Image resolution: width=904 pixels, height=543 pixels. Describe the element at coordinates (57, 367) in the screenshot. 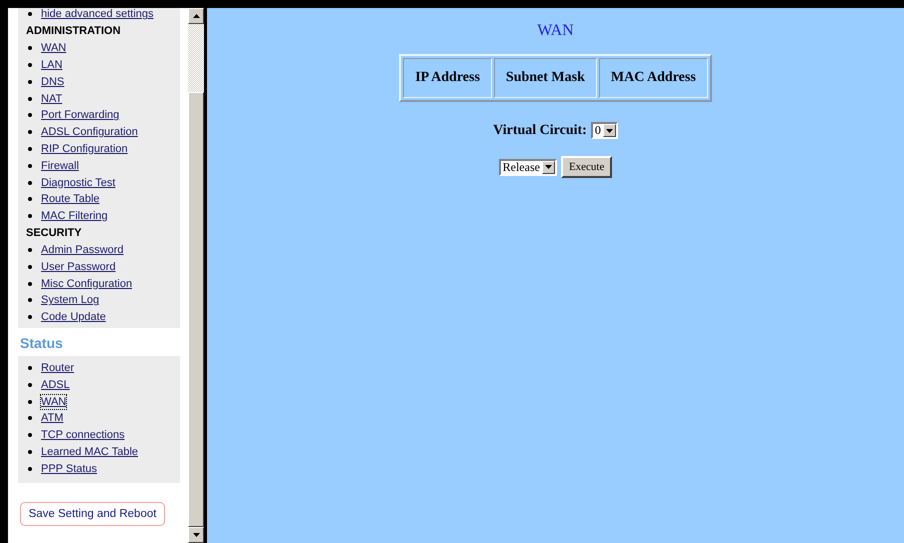

I see `sidebar-link: Router` at that location.